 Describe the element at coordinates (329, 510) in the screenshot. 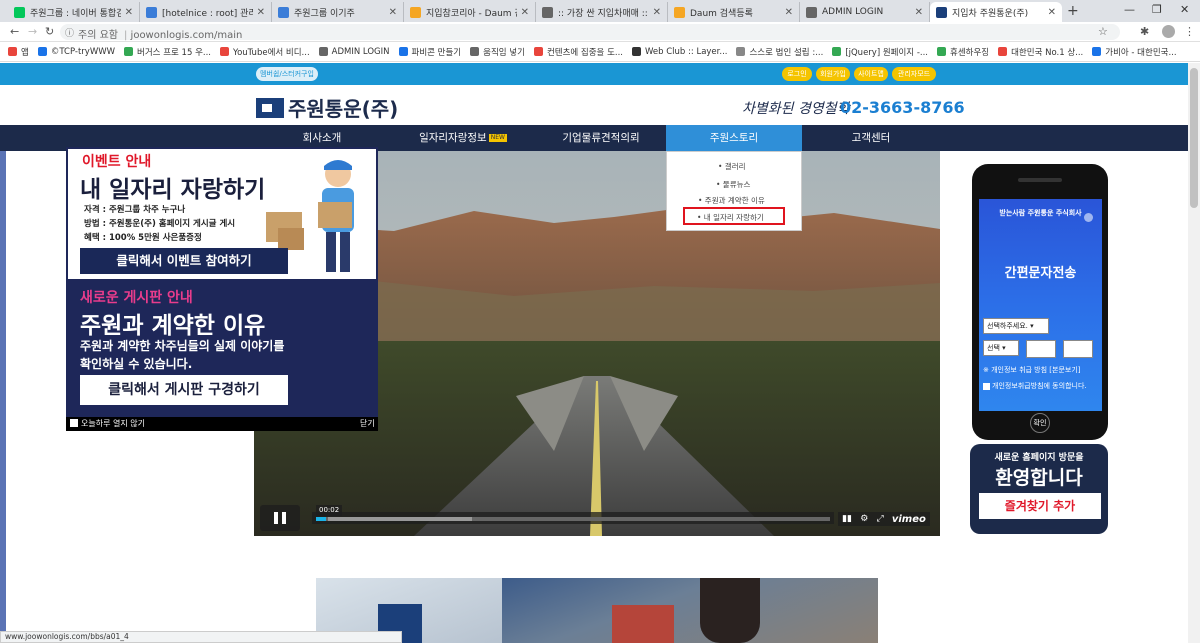

I see `video-time: 00:02` at that location.